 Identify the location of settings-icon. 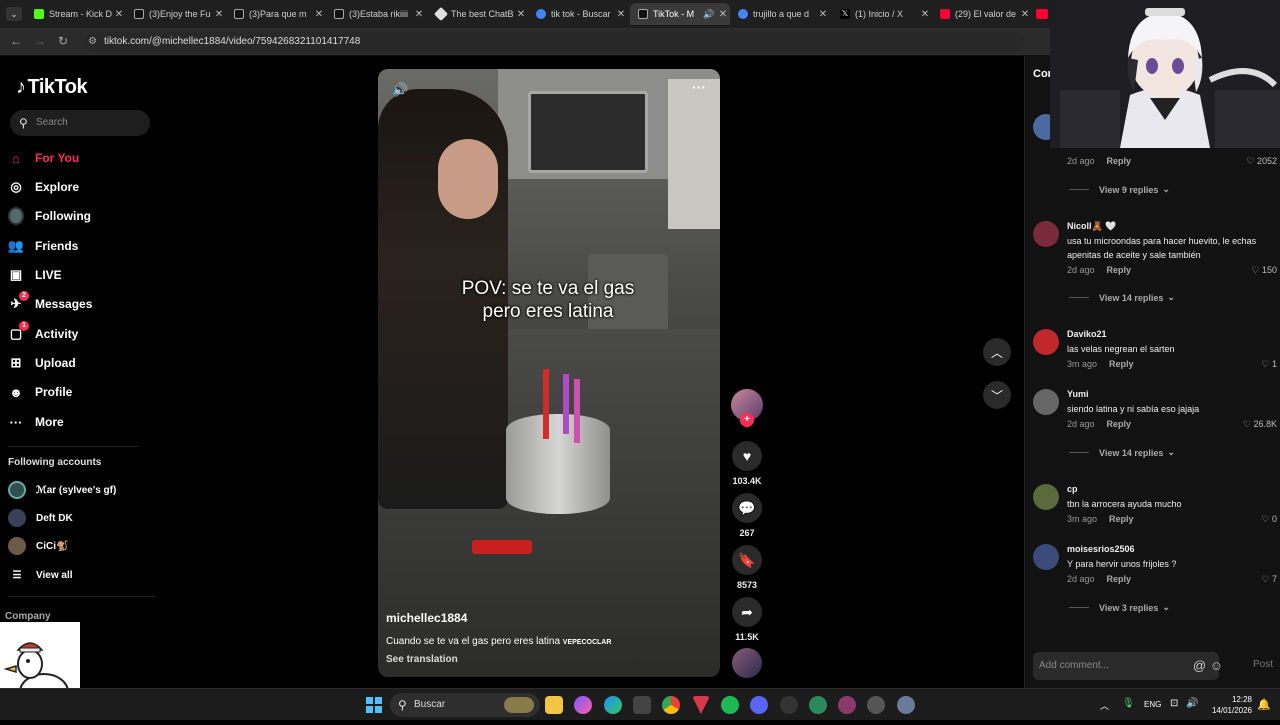
(906, 705).